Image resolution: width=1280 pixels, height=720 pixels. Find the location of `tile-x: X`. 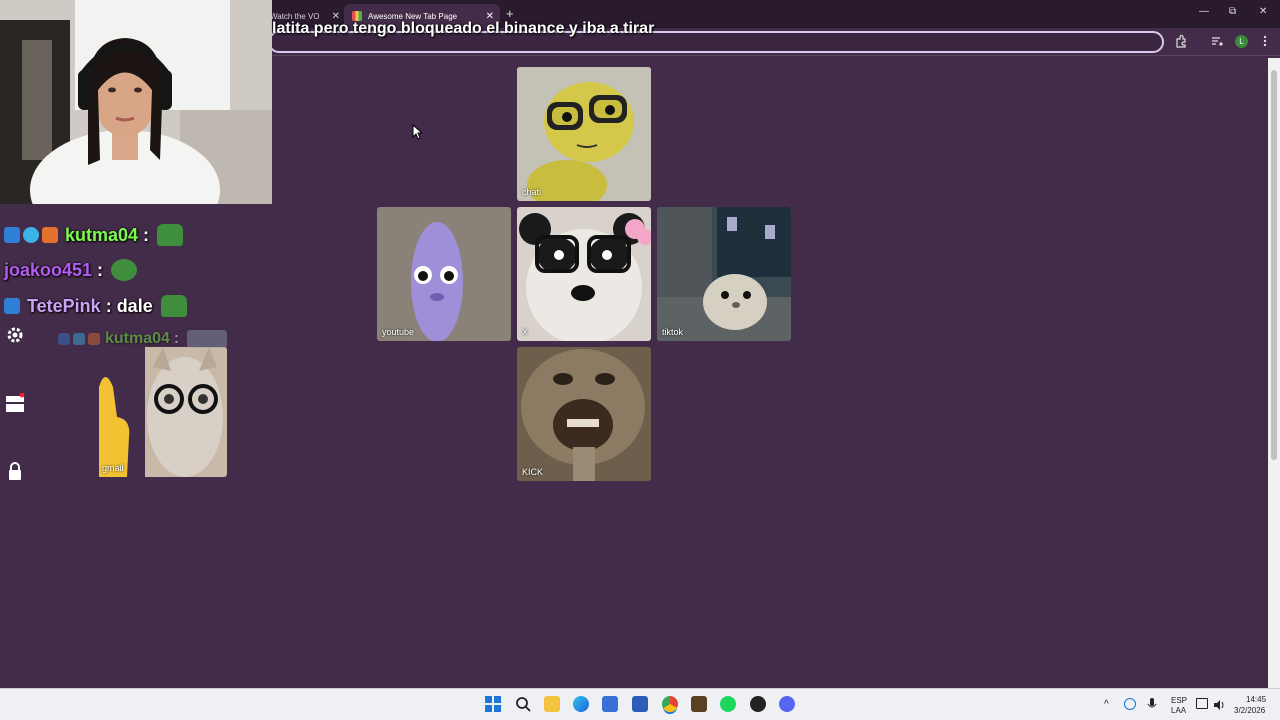

tile-x: X is located at coordinates (584, 274).